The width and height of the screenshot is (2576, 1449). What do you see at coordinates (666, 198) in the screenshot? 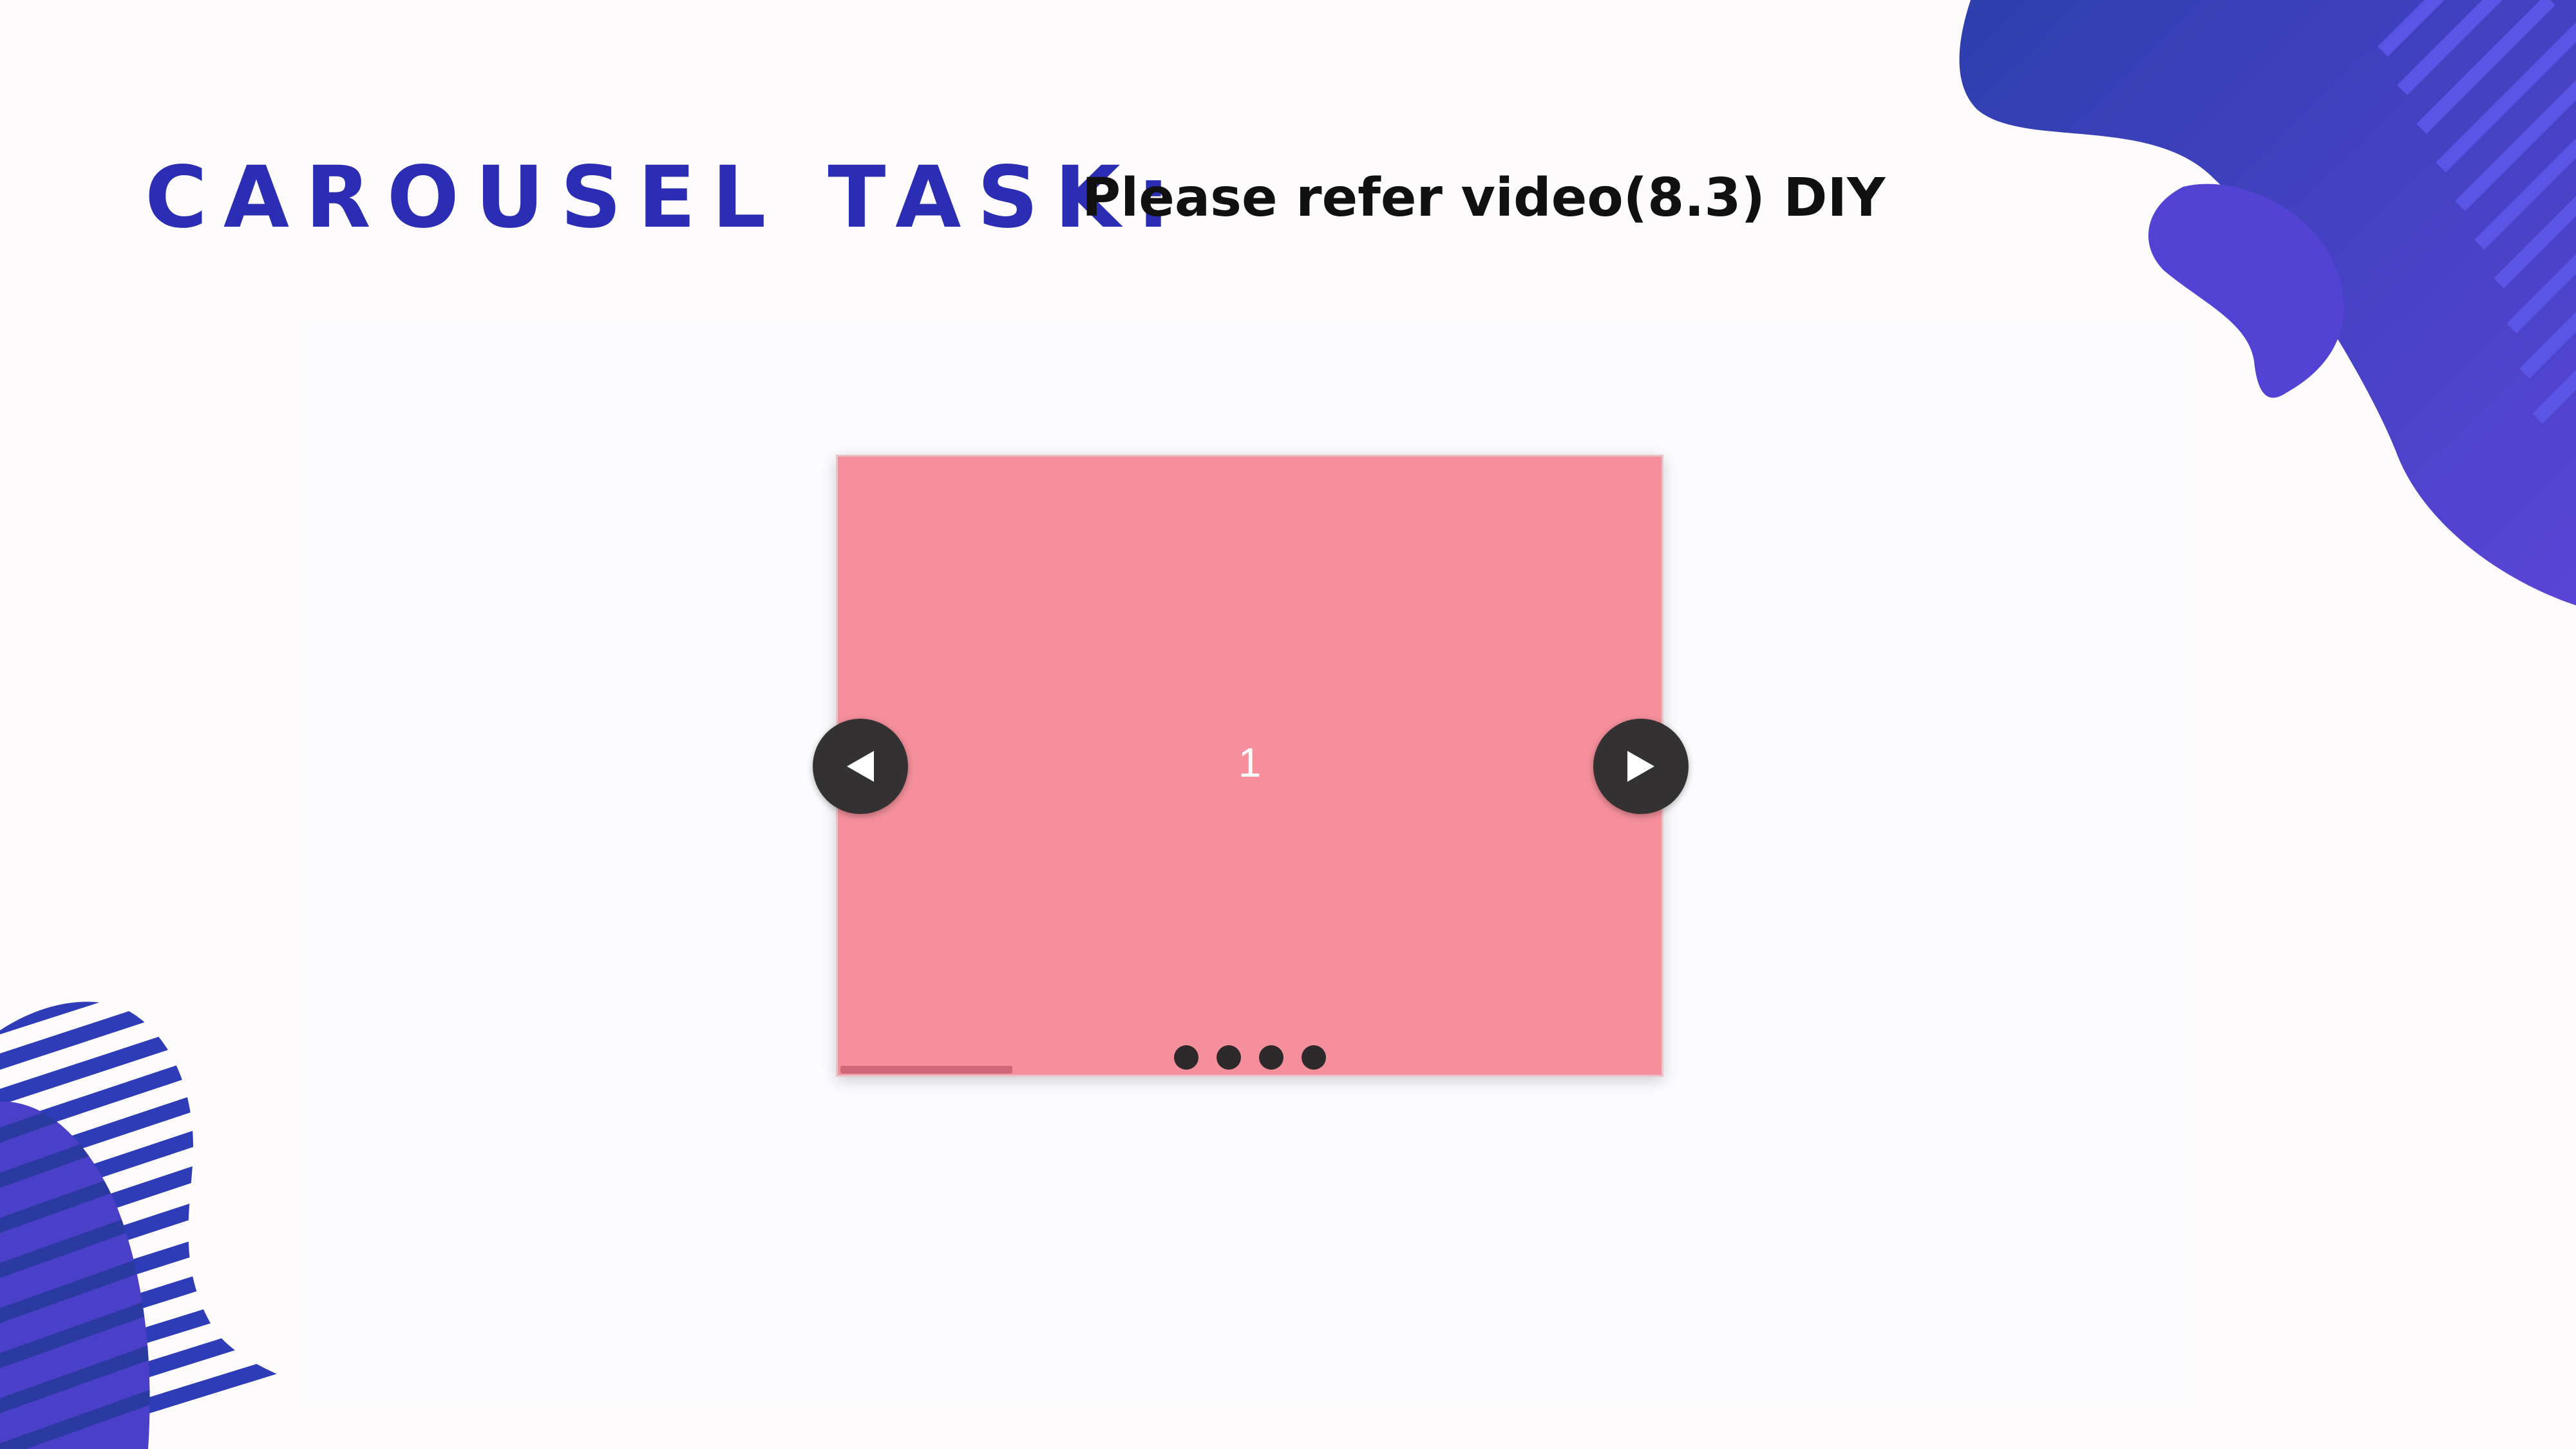
I see `page-title: CAROUSEL TASK:` at bounding box center [666, 198].